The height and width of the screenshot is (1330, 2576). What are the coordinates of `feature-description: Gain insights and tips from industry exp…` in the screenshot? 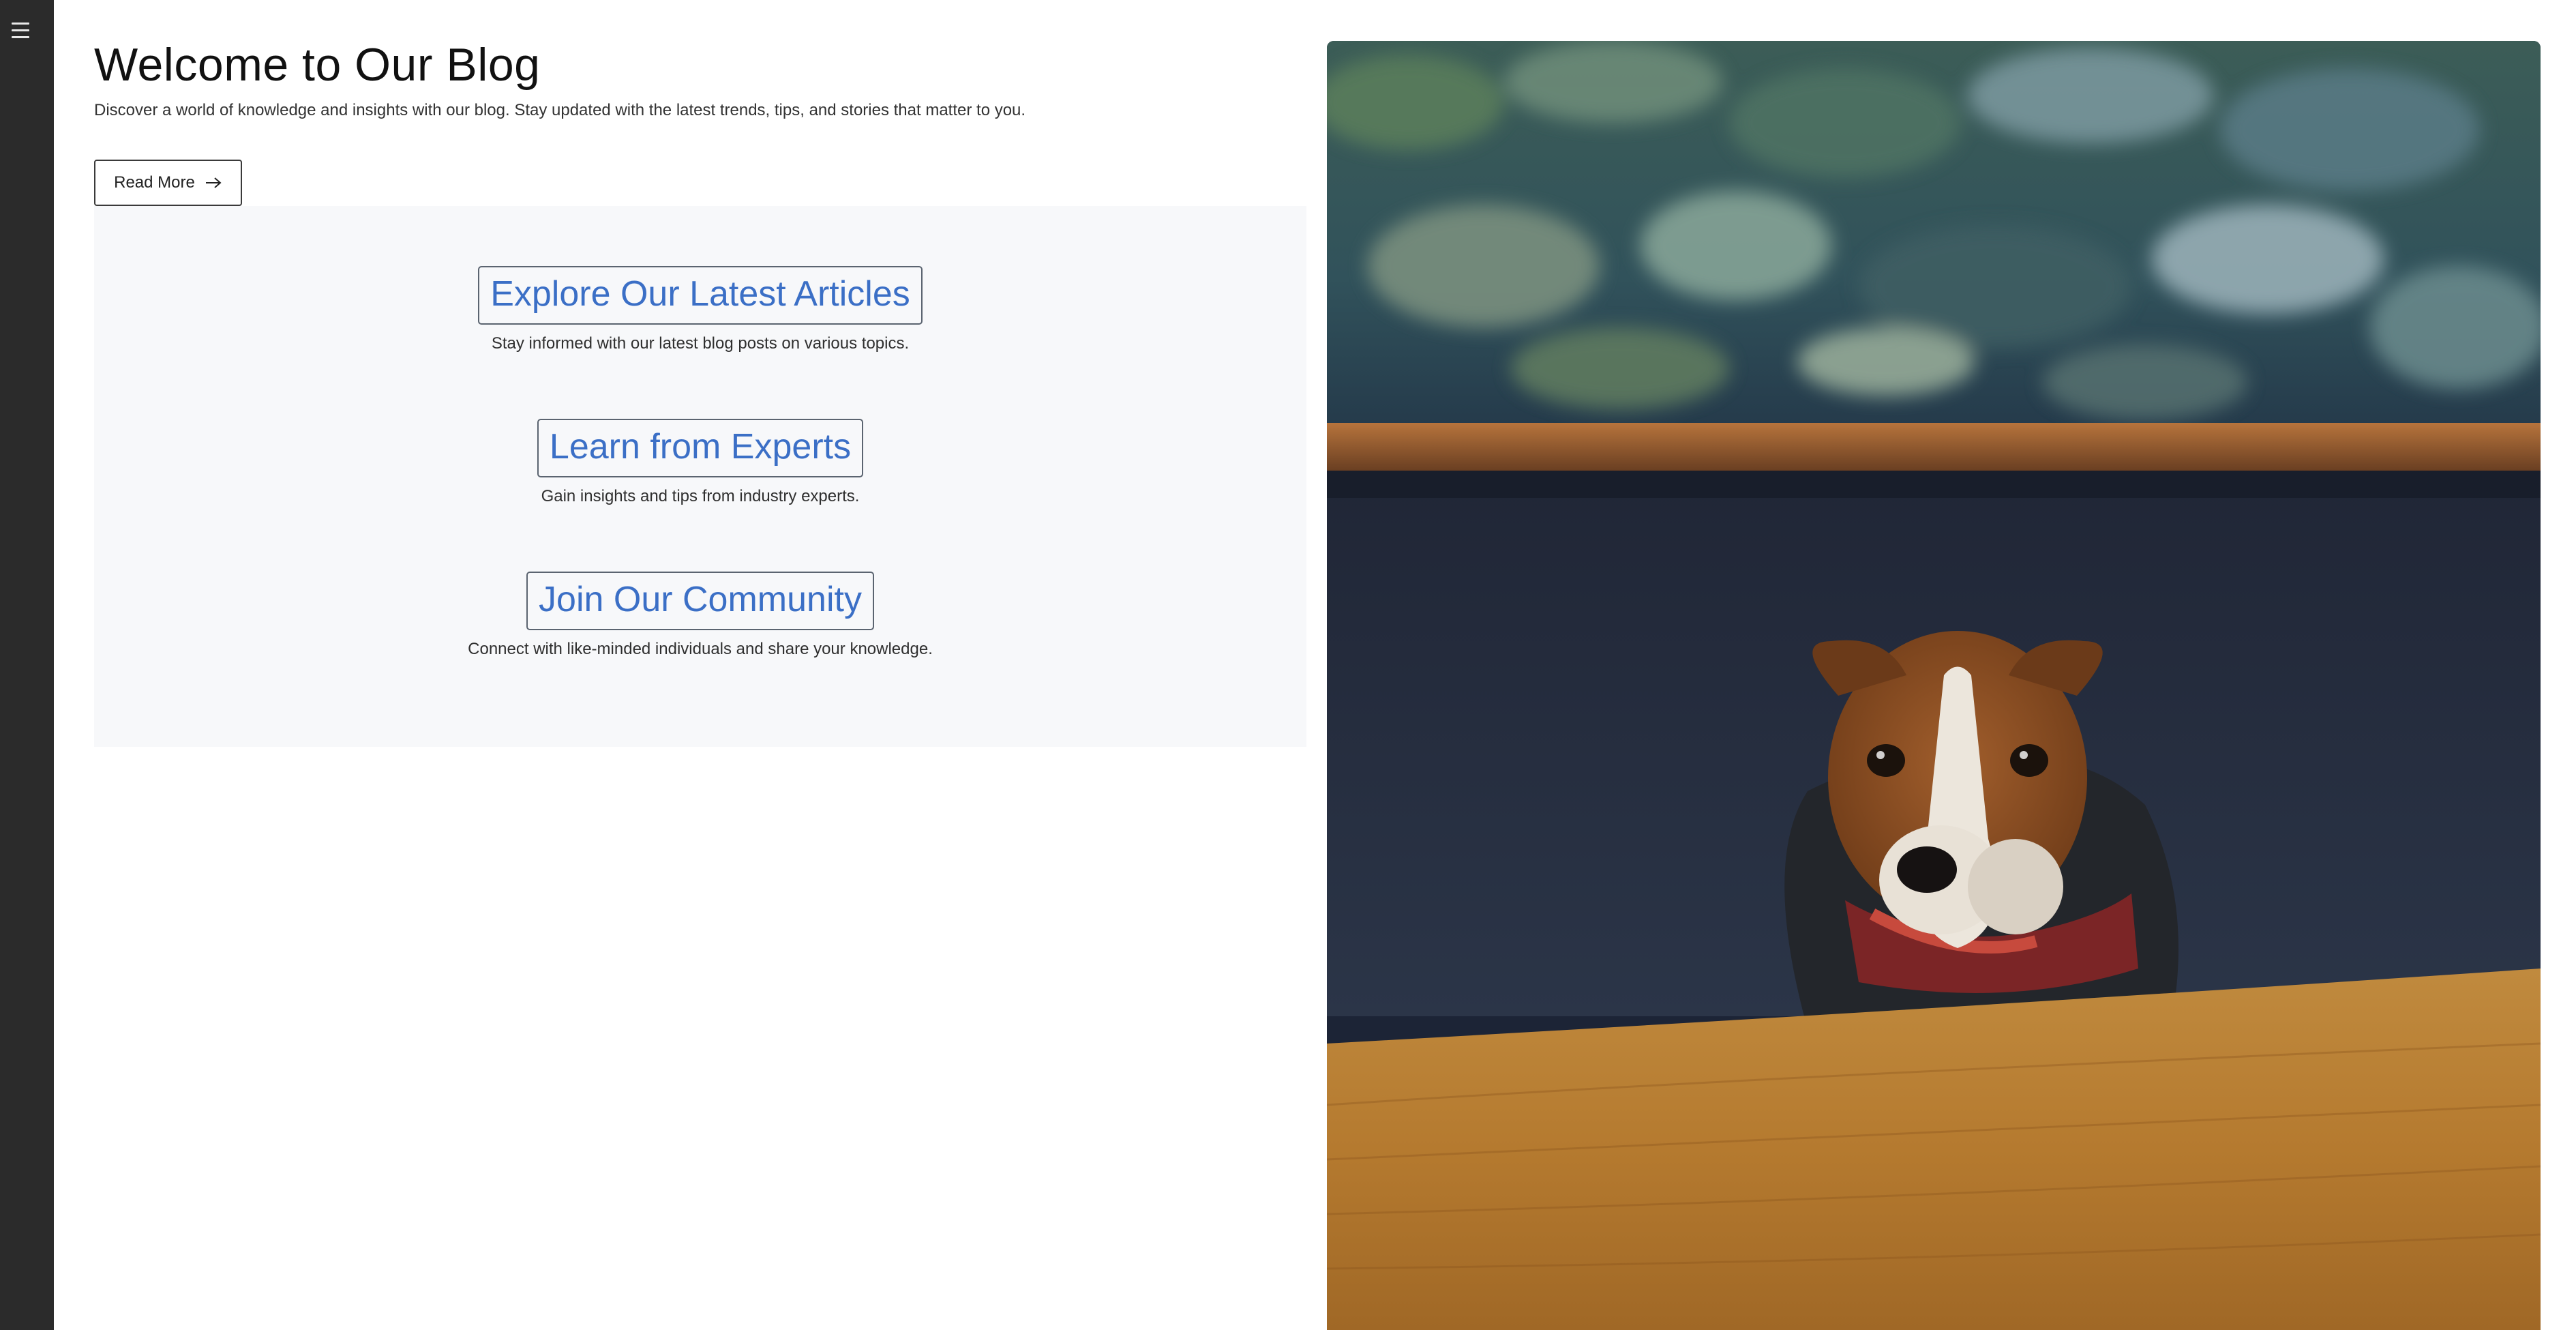 It's located at (701, 495).